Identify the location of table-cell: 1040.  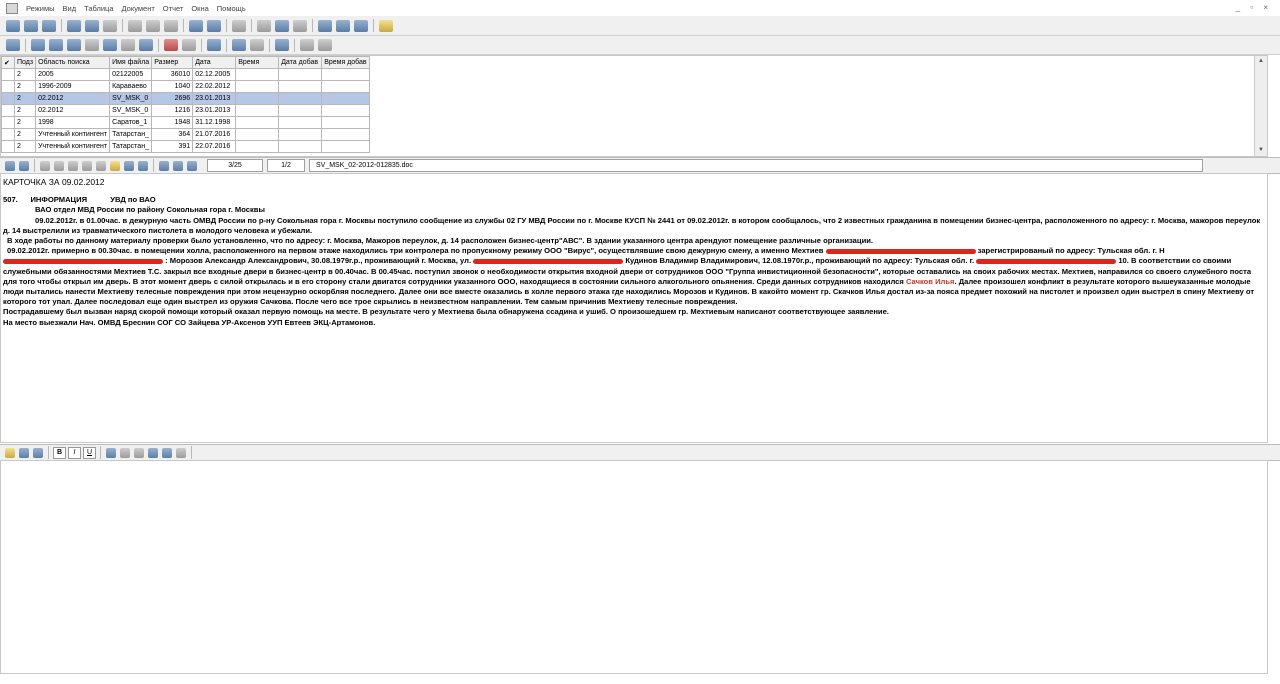
(172, 86).